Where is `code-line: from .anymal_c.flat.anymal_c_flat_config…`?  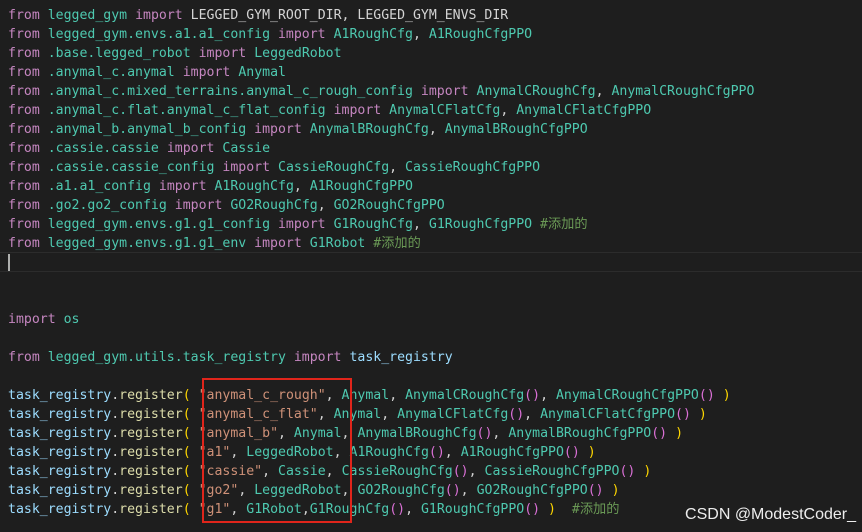
code-line: from .anymal_c.flat.anymal_c_flat_config… is located at coordinates (329, 110).